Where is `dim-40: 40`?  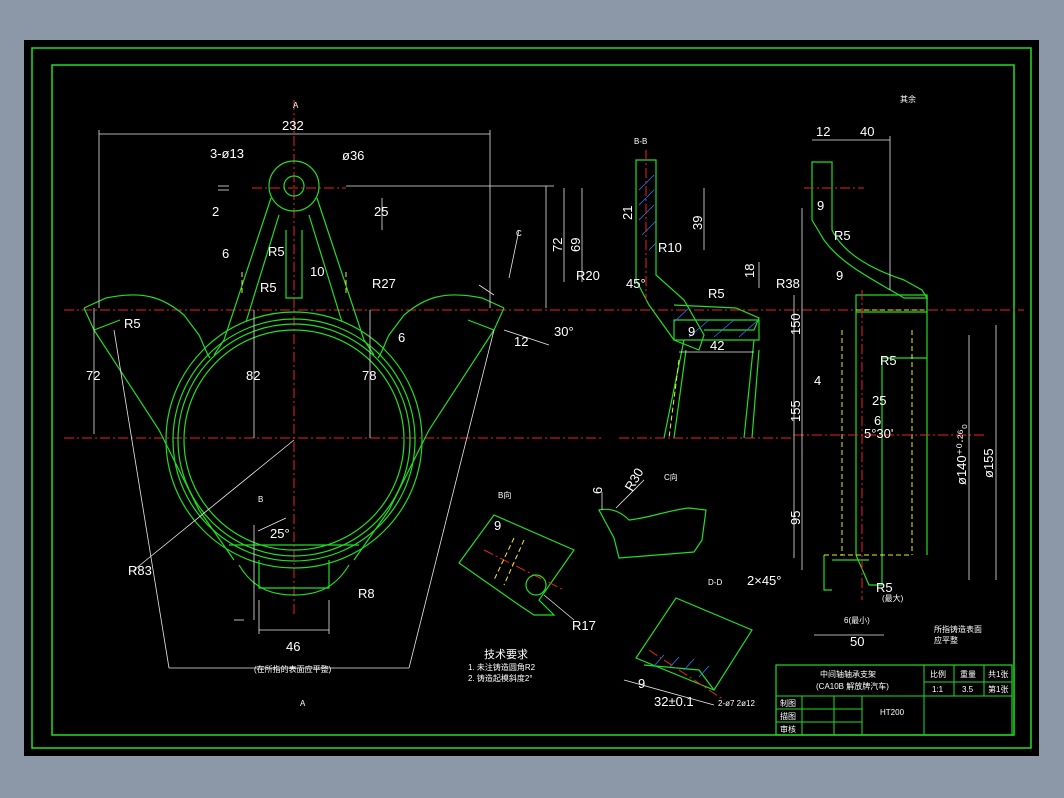 dim-40: 40 is located at coordinates (867, 131).